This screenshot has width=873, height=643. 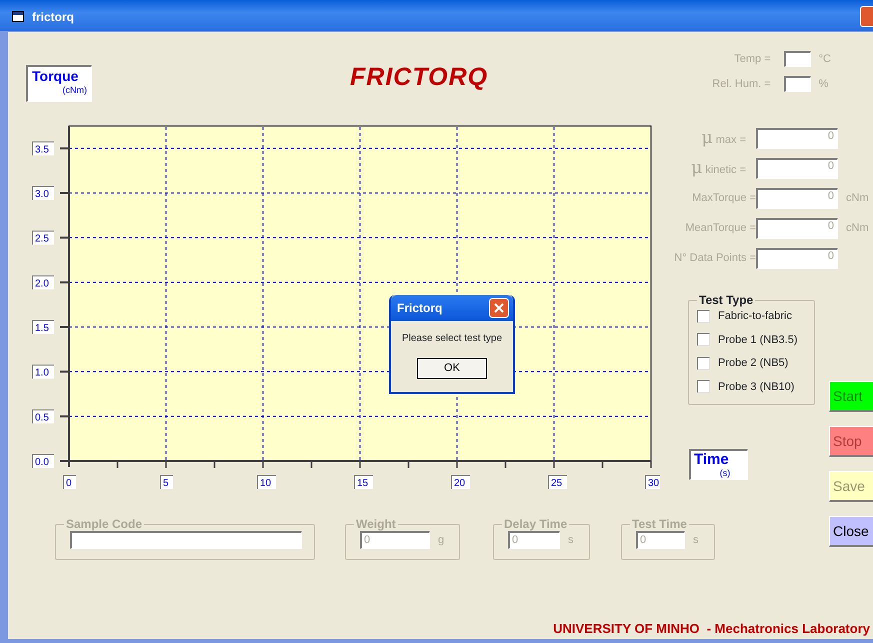 I want to click on tick-label: 0.0, so click(x=43, y=461).